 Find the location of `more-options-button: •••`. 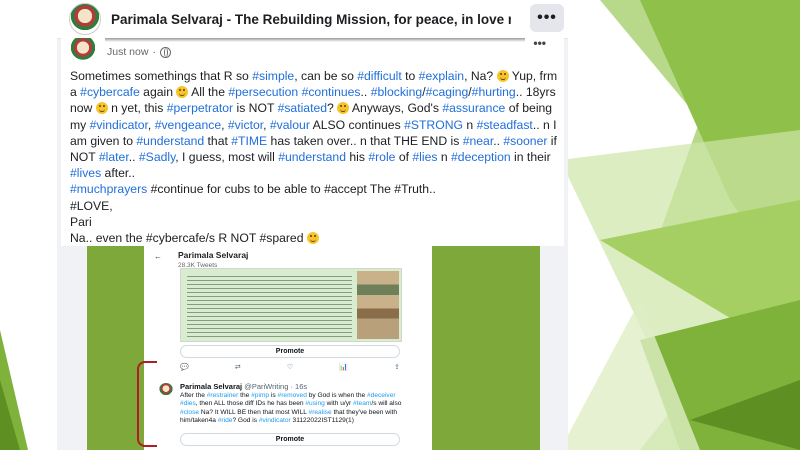

more-options-button: ••• is located at coordinates (547, 18).